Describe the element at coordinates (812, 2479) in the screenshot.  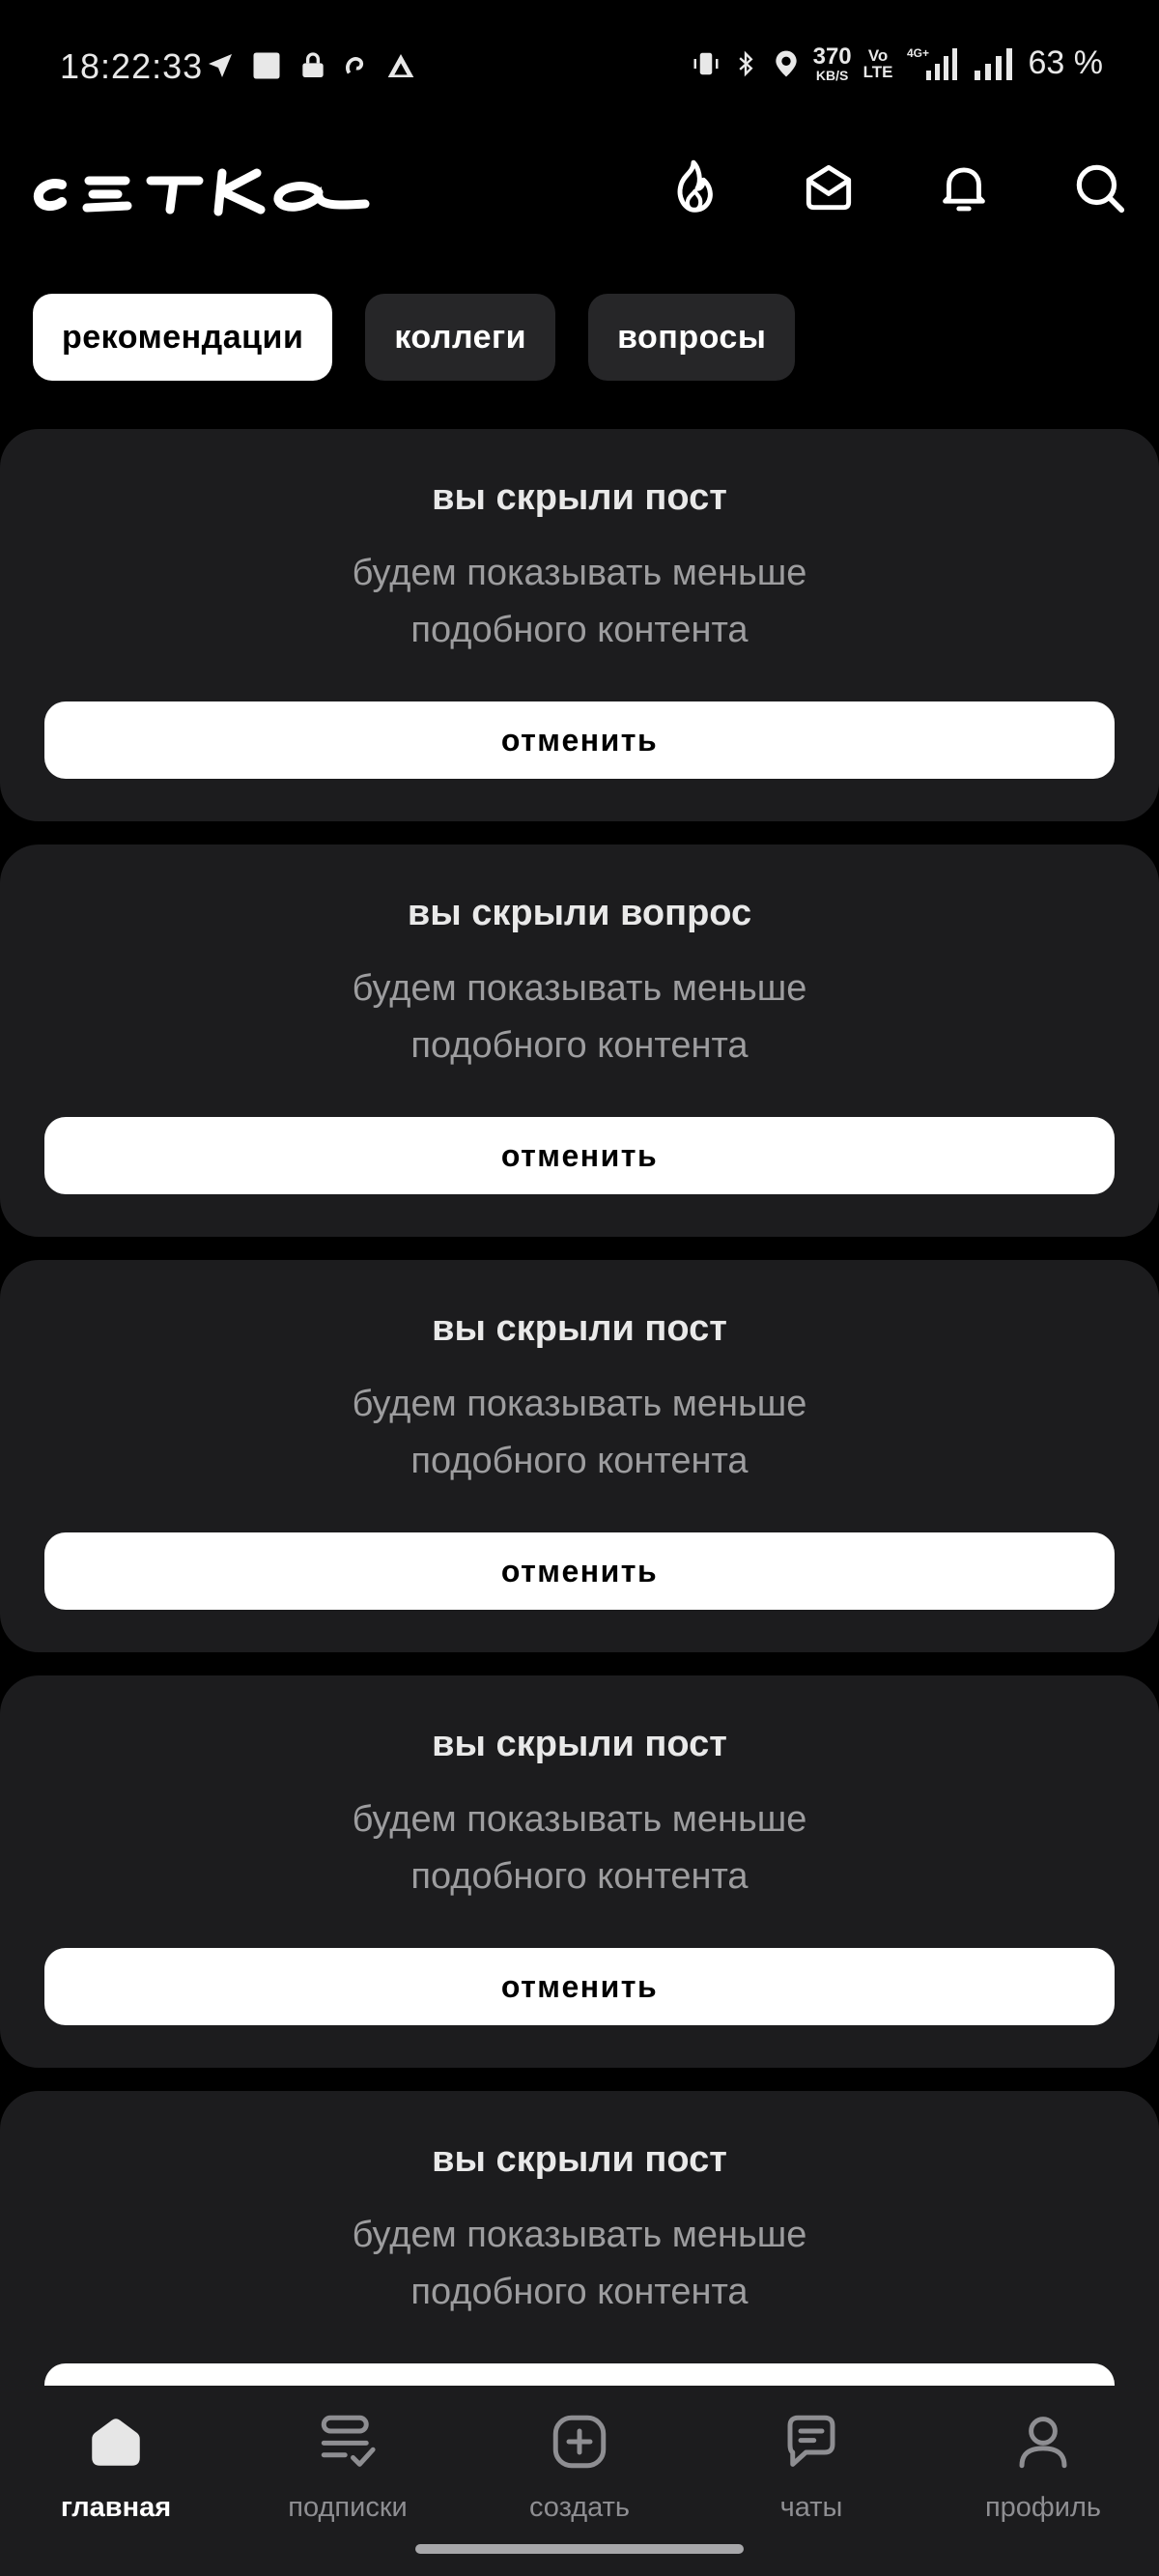
I see `nav-chats: чаты` at that location.